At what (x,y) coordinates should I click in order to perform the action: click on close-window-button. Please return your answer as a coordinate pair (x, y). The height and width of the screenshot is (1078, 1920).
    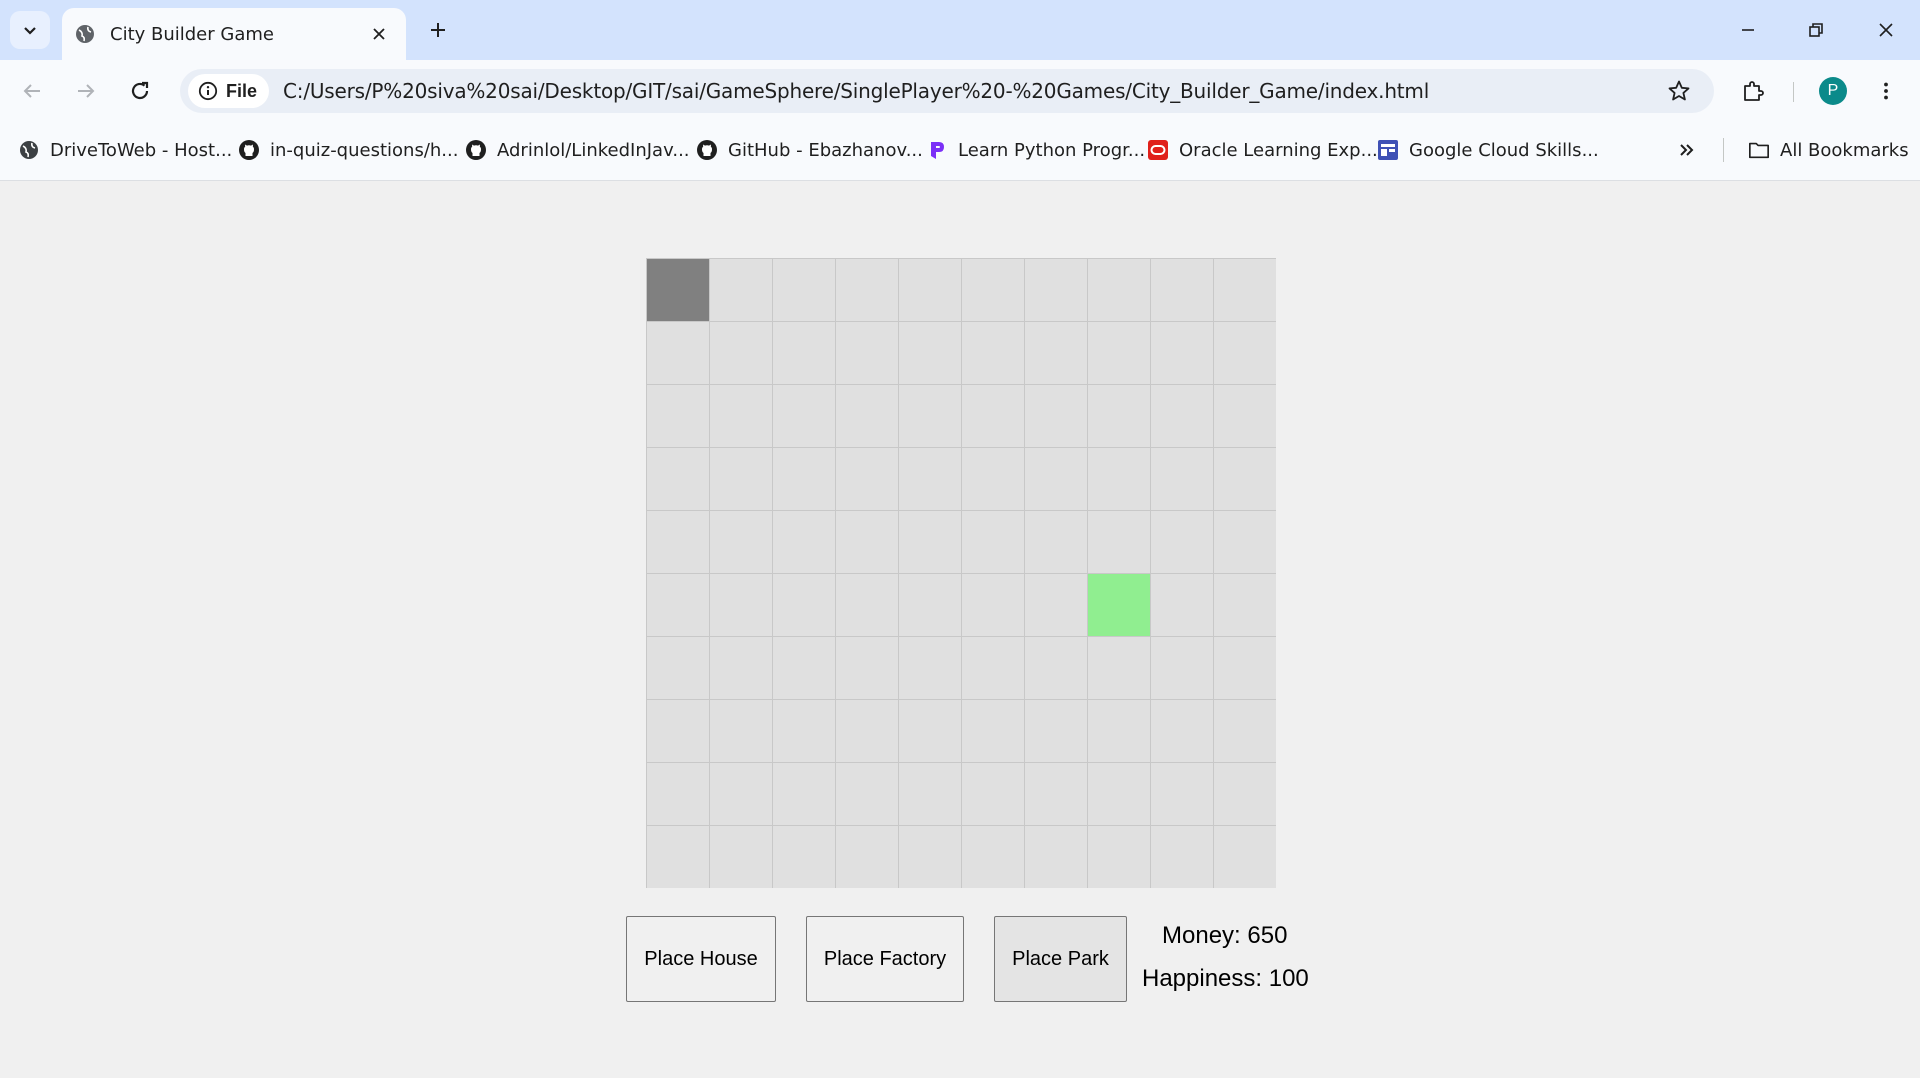
    Looking at the image, I should click on (1886, 30).